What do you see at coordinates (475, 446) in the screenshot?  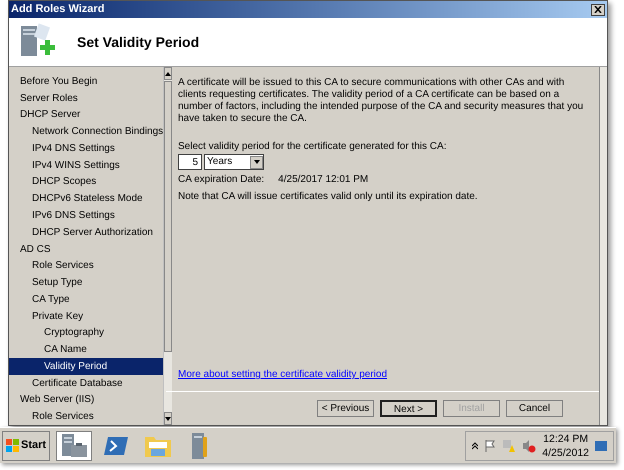 I see `chevron-up-icon` at bounding box center [475, 446].